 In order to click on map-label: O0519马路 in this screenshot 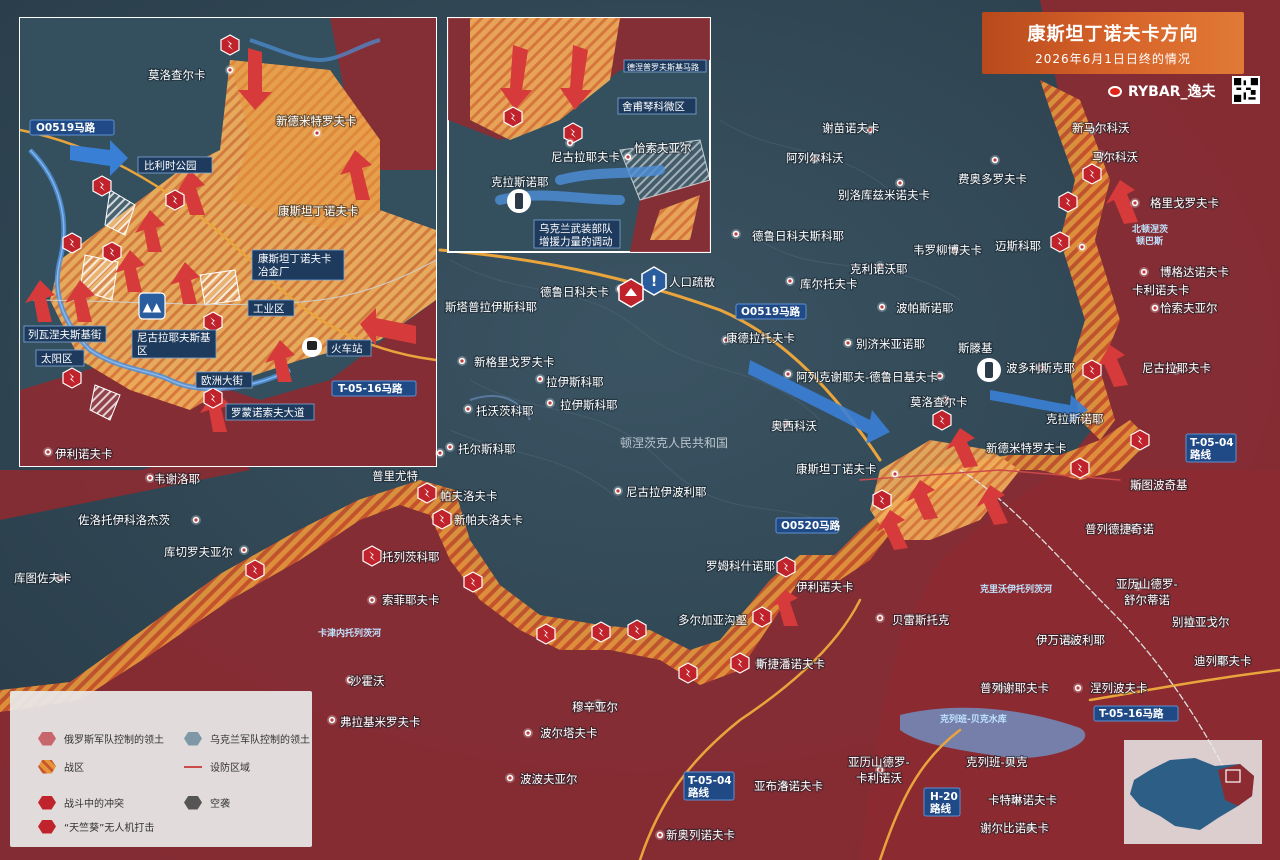, I will do `click(771, 311)`.